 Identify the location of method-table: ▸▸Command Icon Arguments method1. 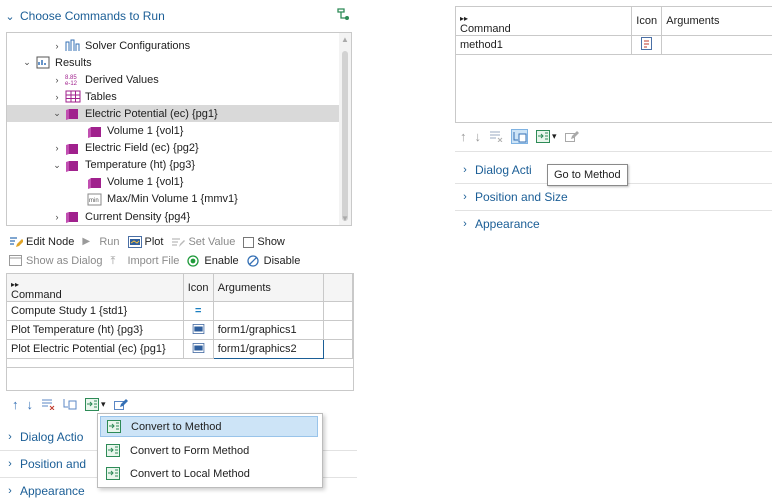
(613, 30).